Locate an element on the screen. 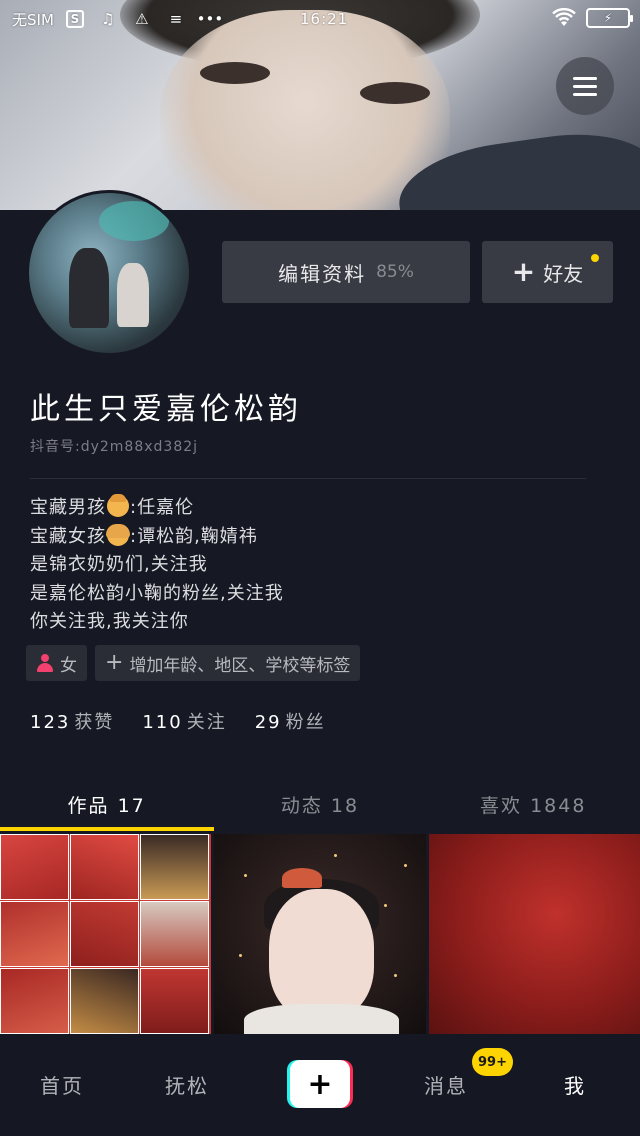 The height and width of the screenshot is (1136, 640). carrier-label: 无SIM is located at coordinates (33, 19).